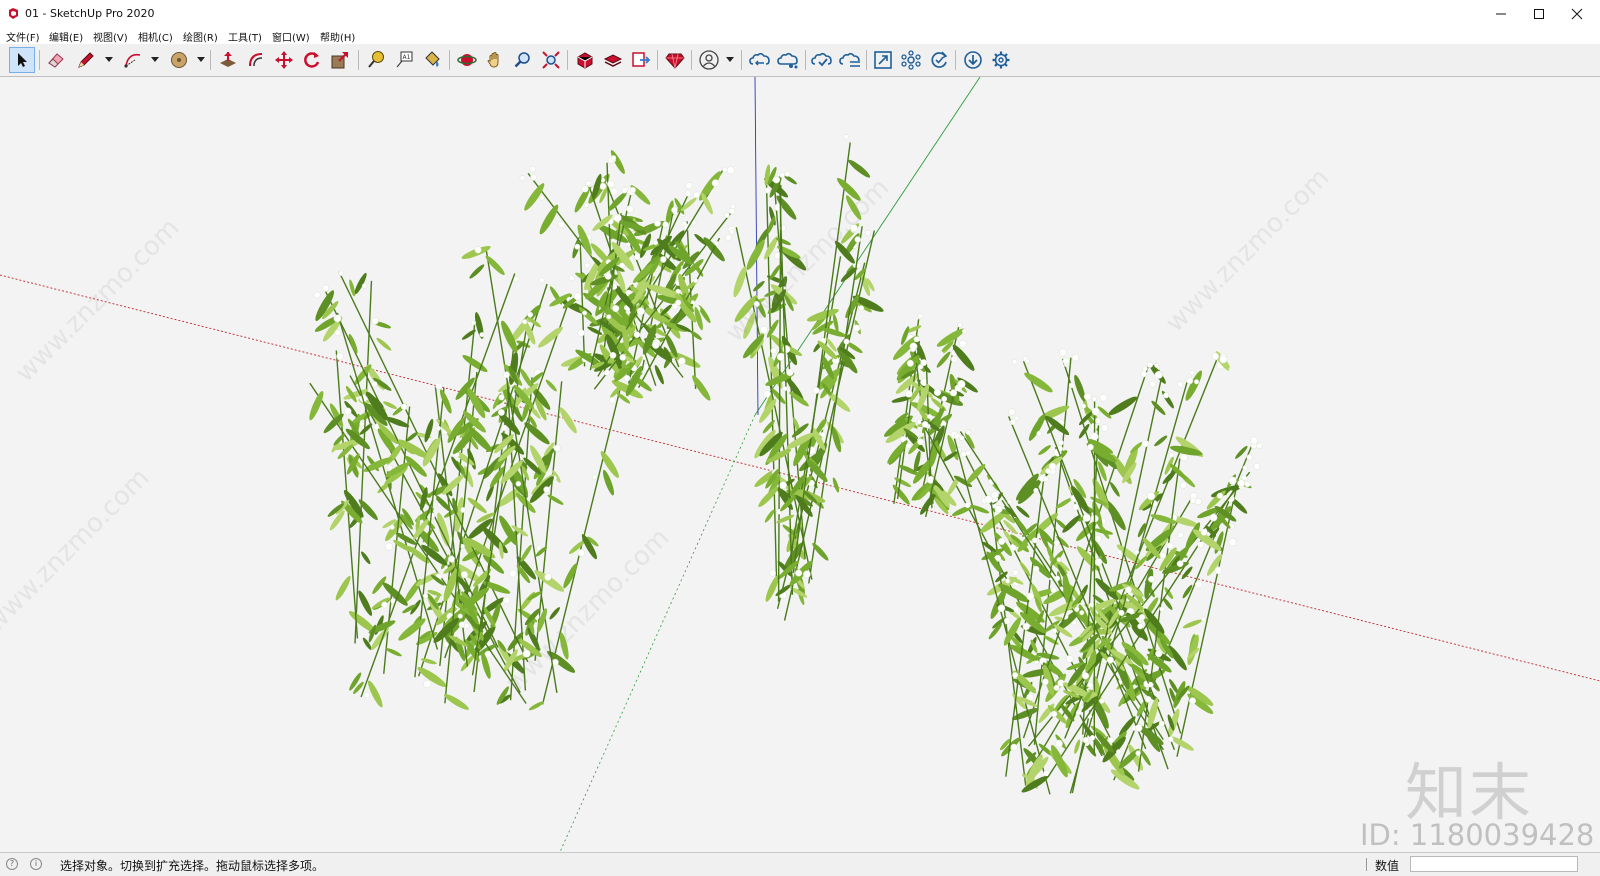 This screenshot has width=1600, height=876. I want to click on expand-button, so click(883, 60).